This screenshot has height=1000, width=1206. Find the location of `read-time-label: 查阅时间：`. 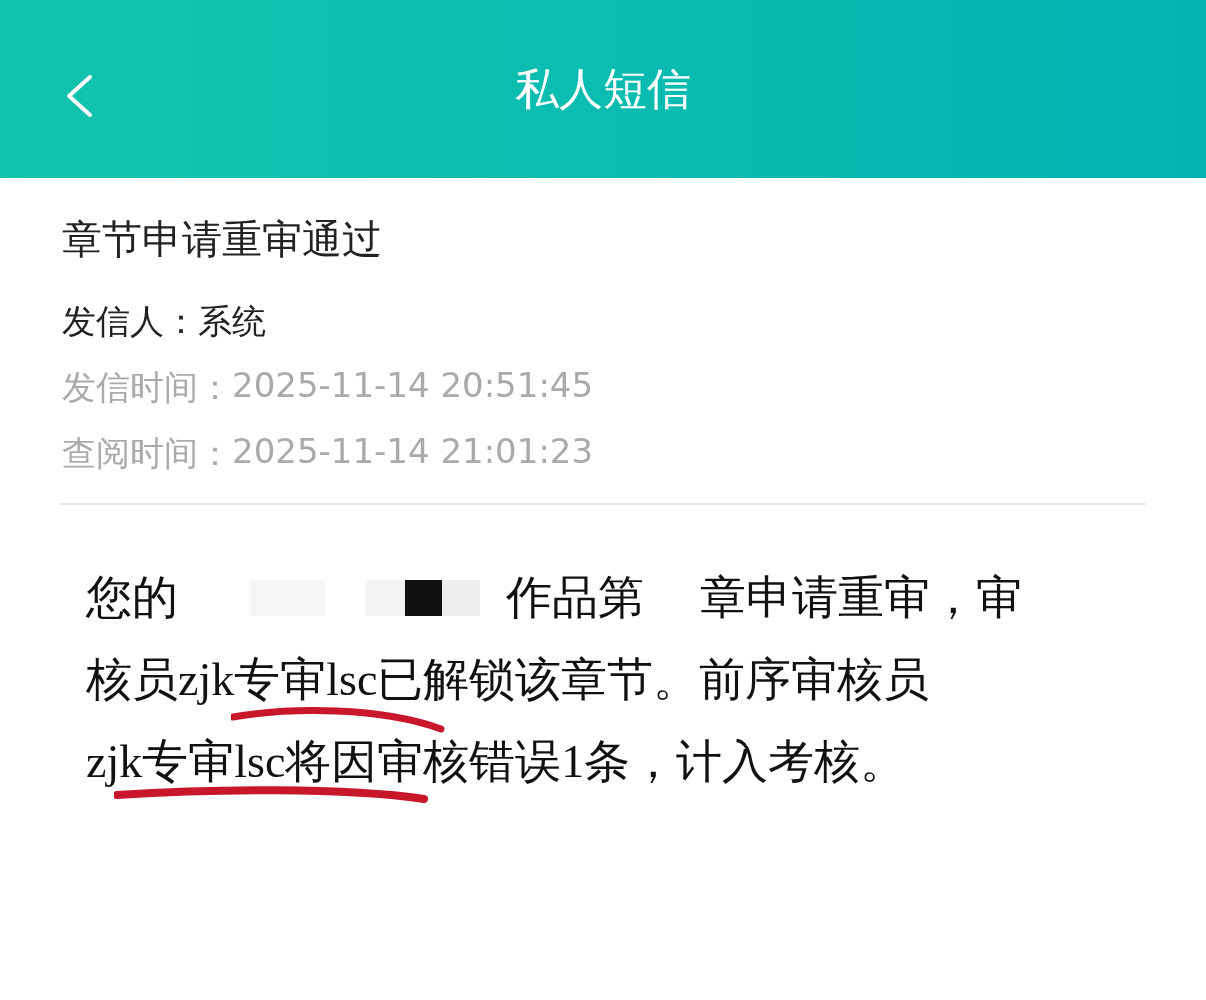

read-time-label: 查阅时间： is located at coordinates (147, 453).